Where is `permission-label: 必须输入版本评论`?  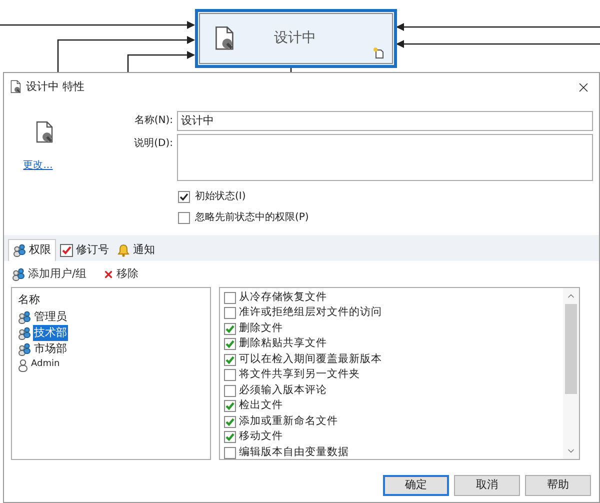
permission-label: 必须输入版本评论 is located at coordinates (283, 390).